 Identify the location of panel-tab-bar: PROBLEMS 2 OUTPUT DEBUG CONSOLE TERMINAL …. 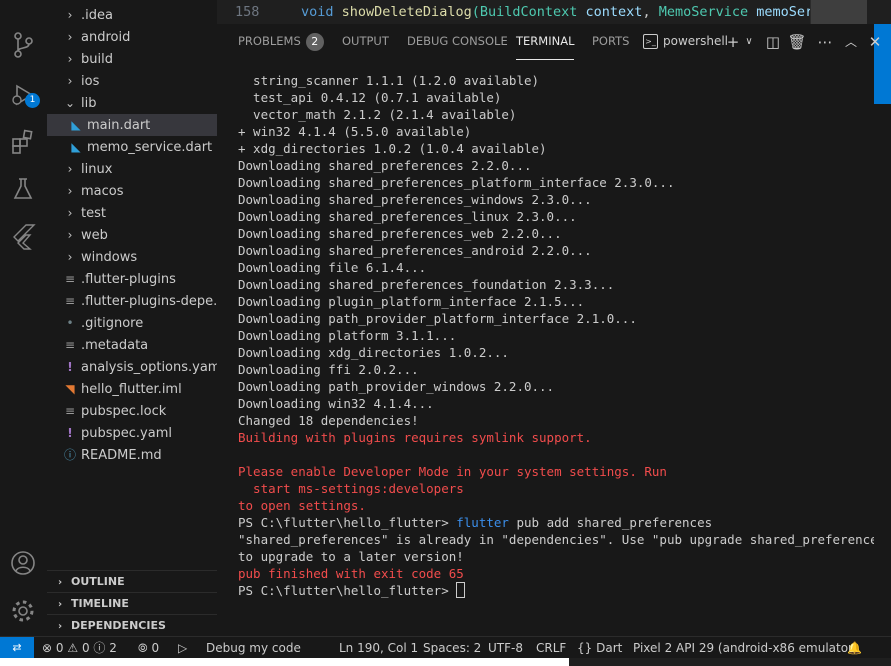
(549, 42).